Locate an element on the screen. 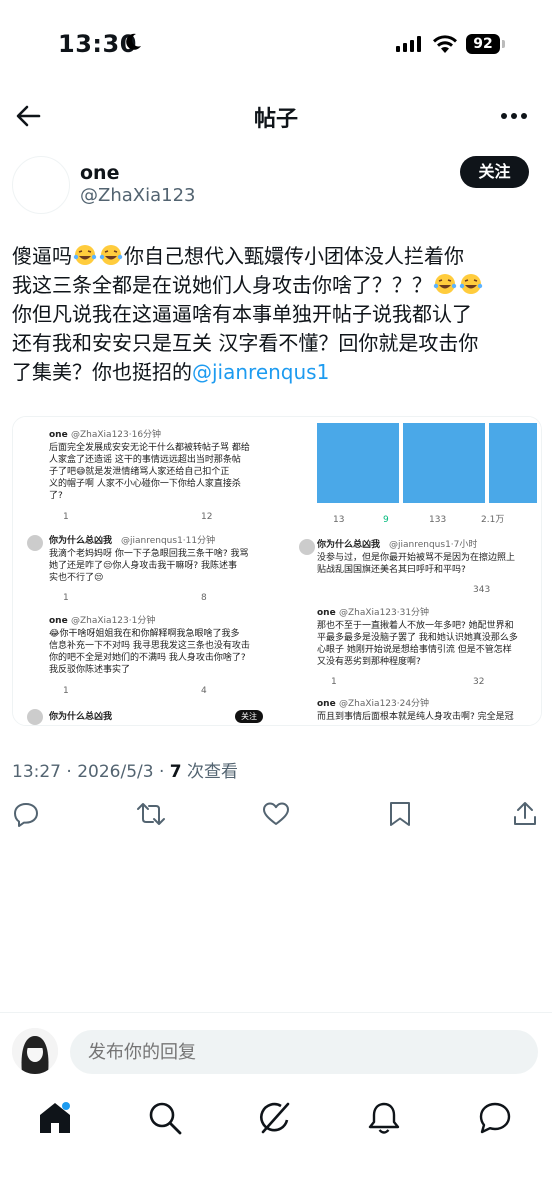 Image resolution: width=552 pixels, height=1200 pixels. mini-count: 8 is located at coordinates (204, 598).